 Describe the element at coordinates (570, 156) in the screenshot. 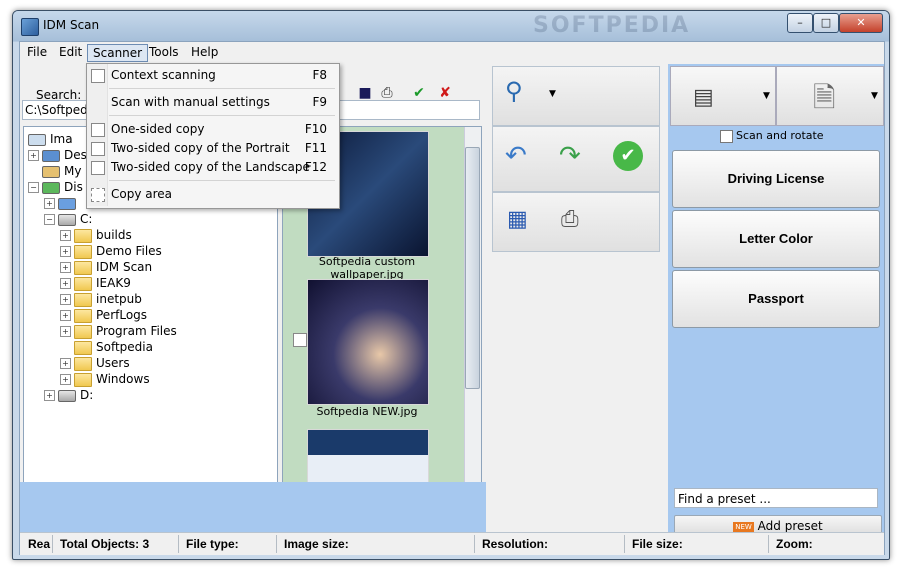

I see `rotate-right-icon: ↷` at that location.